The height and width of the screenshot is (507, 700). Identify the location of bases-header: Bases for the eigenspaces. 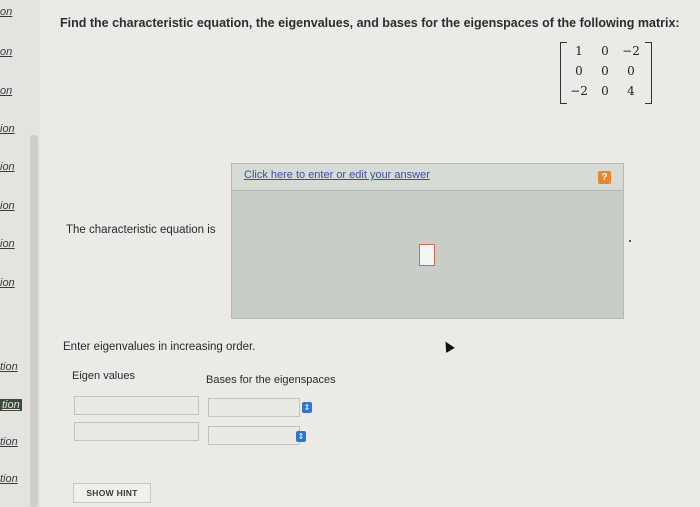
(271, 380).